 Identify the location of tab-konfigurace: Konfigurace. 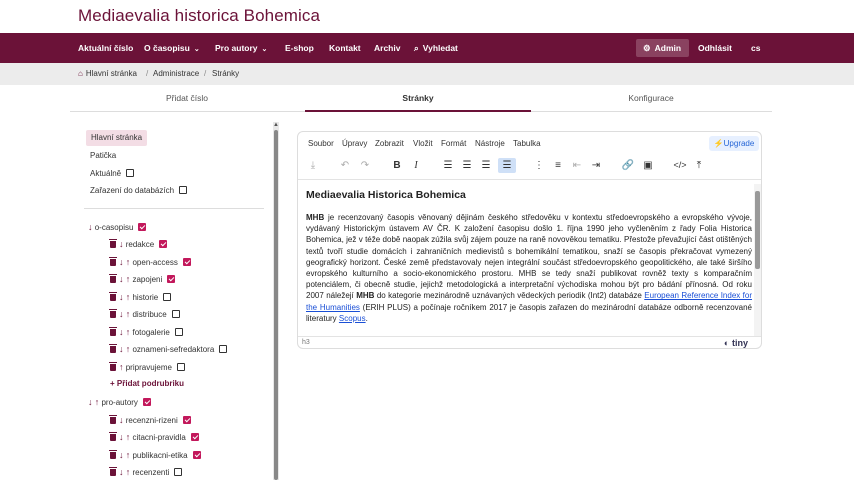
(651, 99).